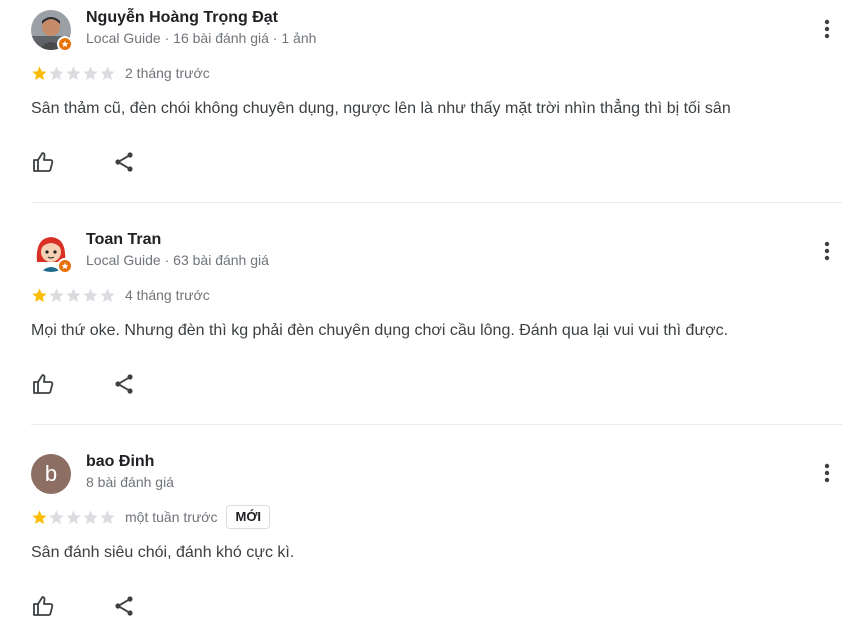  Describe the element at coordinates (123, 240) in the screenshot. I see `reviewer-name: Toan Tran` at that location.